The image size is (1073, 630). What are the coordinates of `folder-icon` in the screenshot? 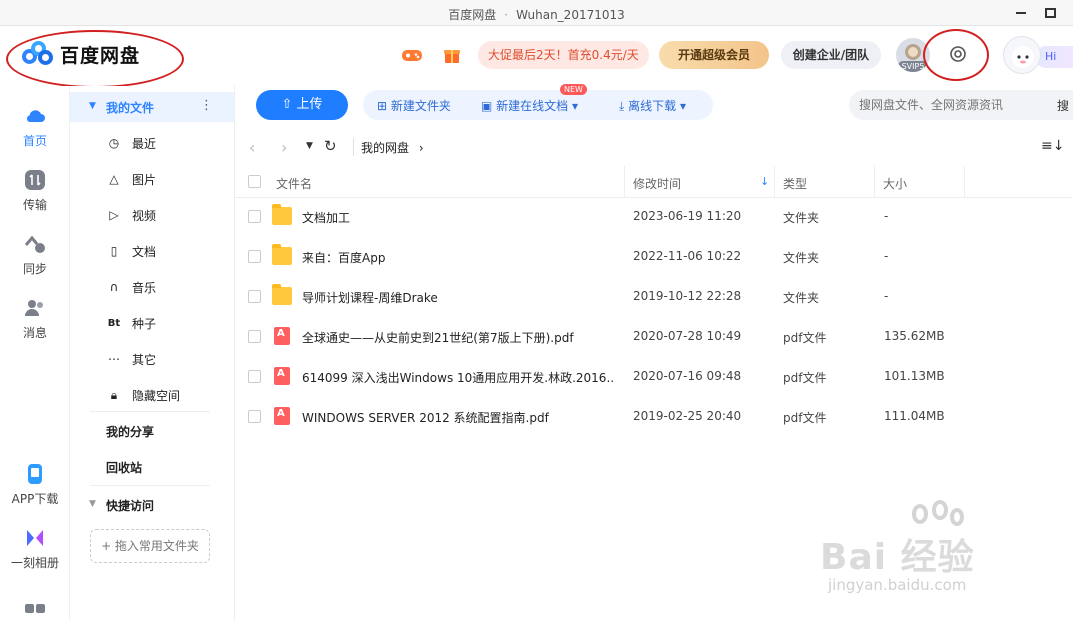 It's located at (282, 214).